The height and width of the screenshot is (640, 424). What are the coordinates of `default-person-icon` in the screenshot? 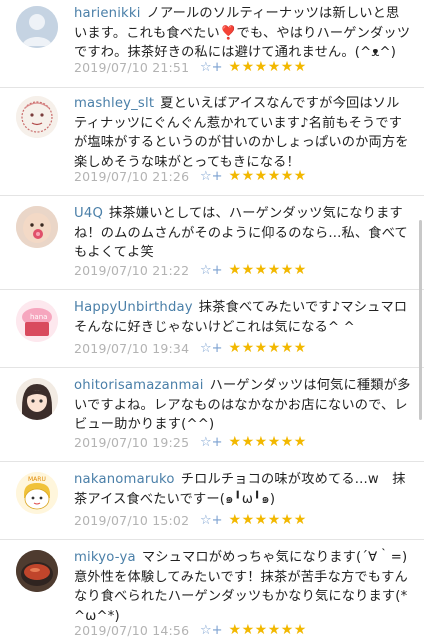 It's located at (37, 27).